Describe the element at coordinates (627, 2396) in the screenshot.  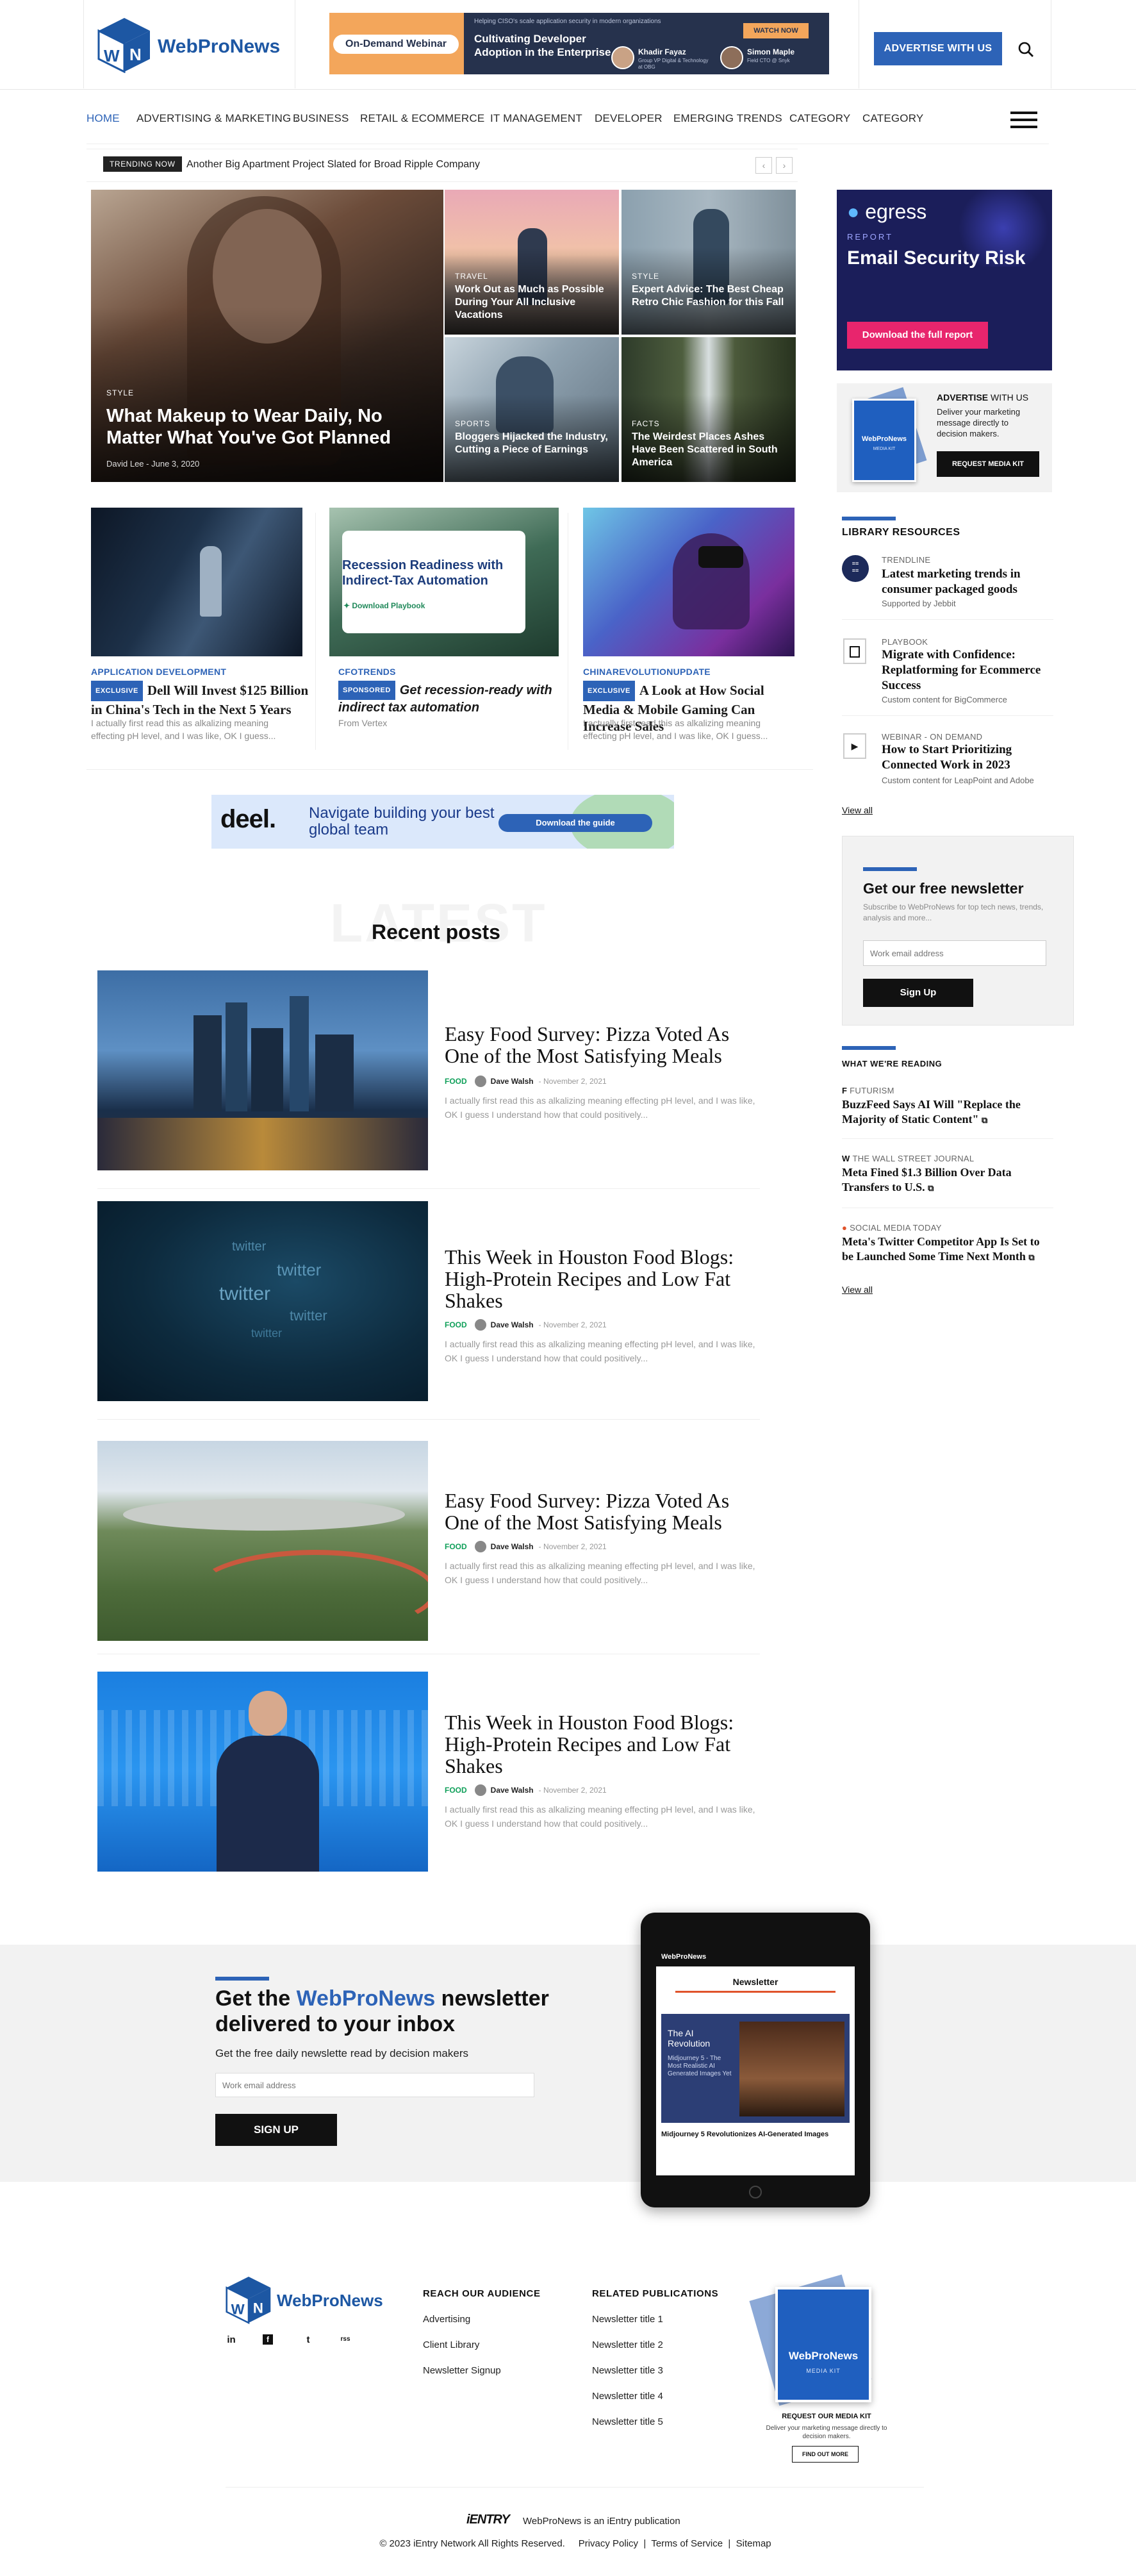
I see `footer-newsletter-link: Newsletter title 4` at that location.